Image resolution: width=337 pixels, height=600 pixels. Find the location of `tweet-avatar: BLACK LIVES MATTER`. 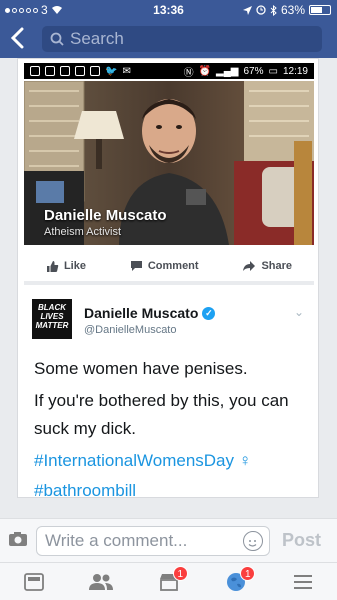

tweet-avatar: BLACK LIVES MATTER is located at coordinates (52, 319).